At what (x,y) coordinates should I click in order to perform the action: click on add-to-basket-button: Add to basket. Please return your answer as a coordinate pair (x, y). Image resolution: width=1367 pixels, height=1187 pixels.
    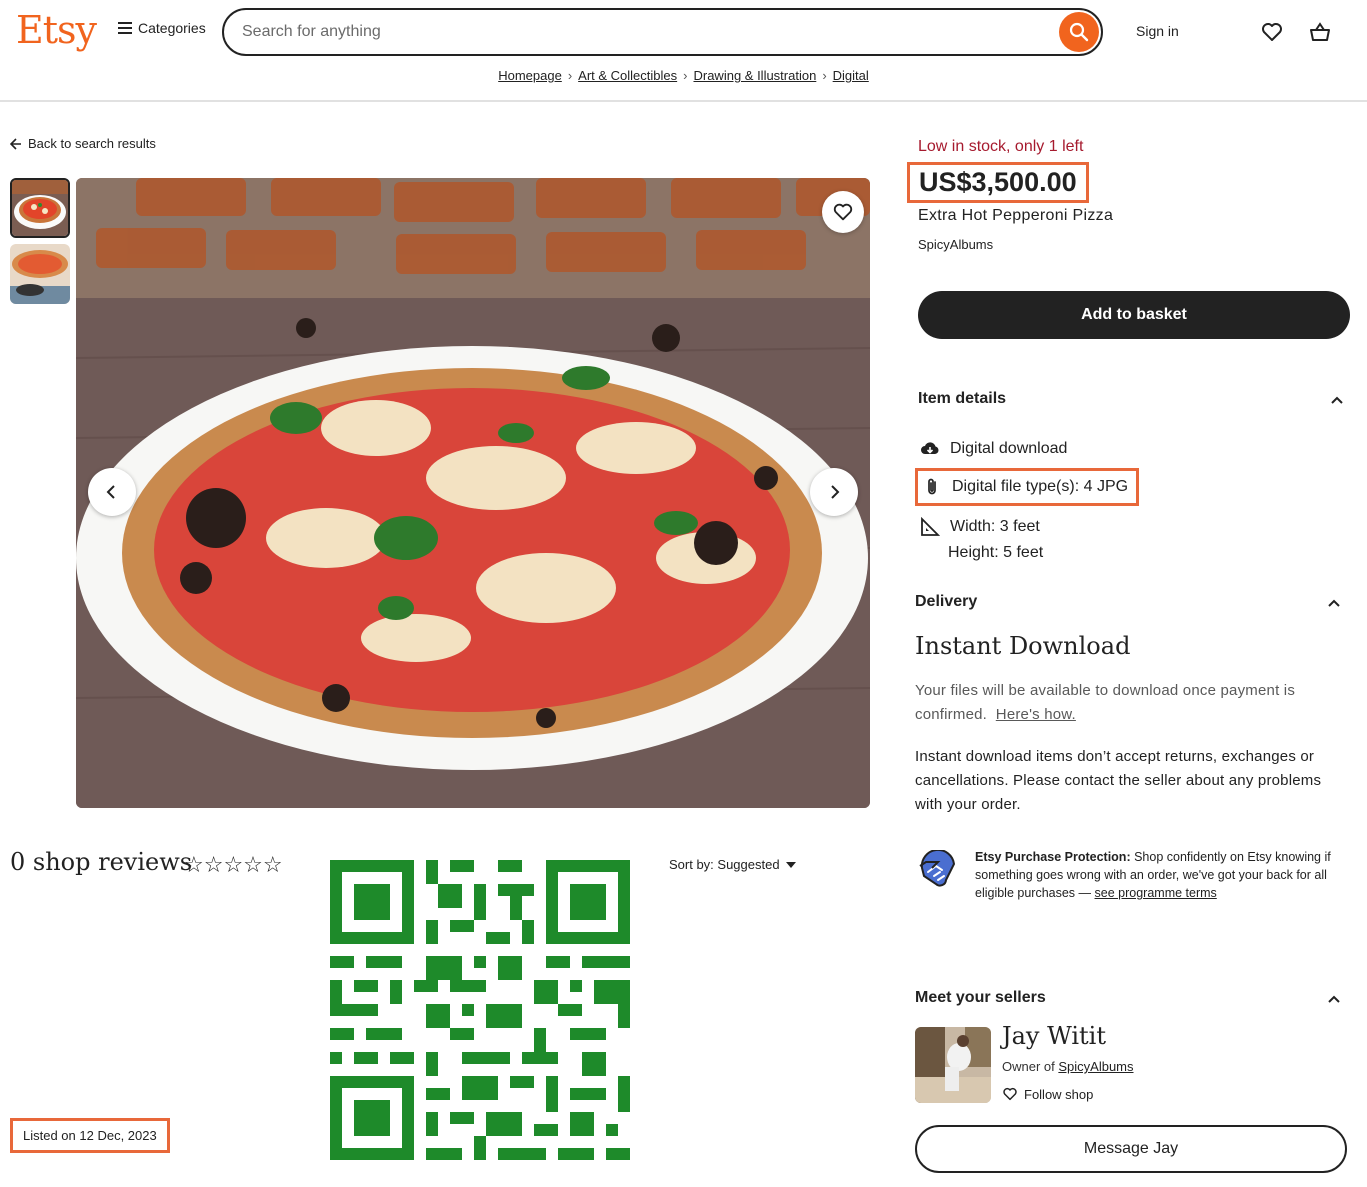
    Looking at the image, I should click on (1134, 315).